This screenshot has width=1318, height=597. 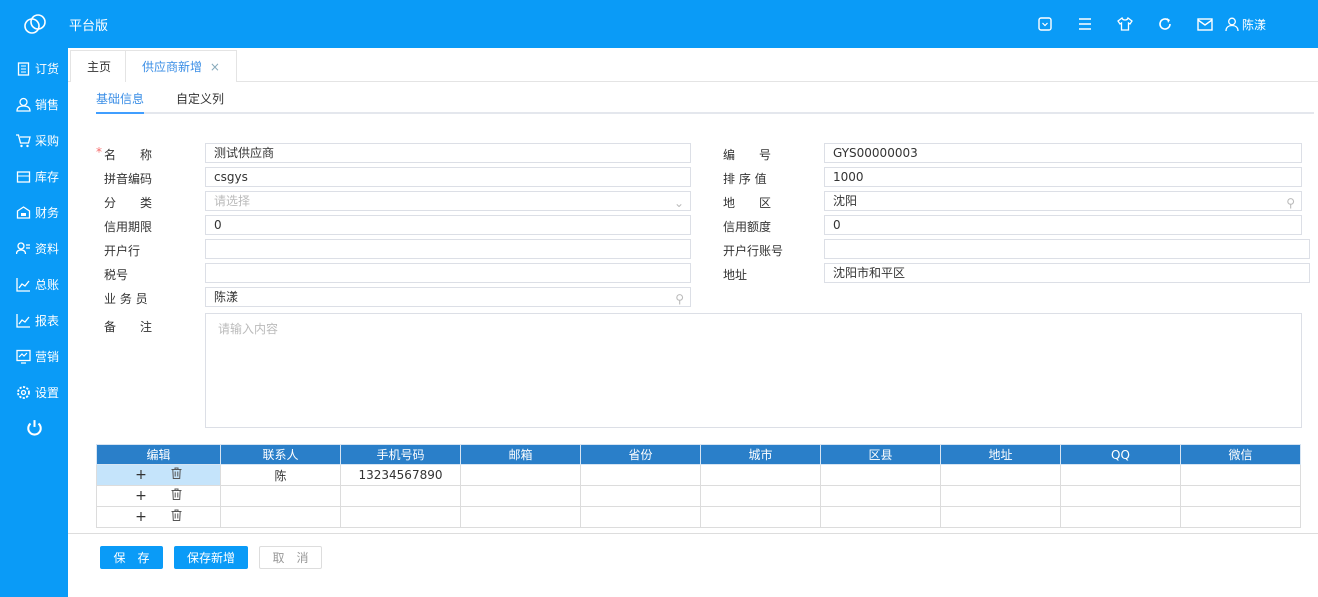 What do you see at coordinates (37, 212) in the screenshot?
I see `sidebar-item-finance: 财务` at bounding box center [37, 212].